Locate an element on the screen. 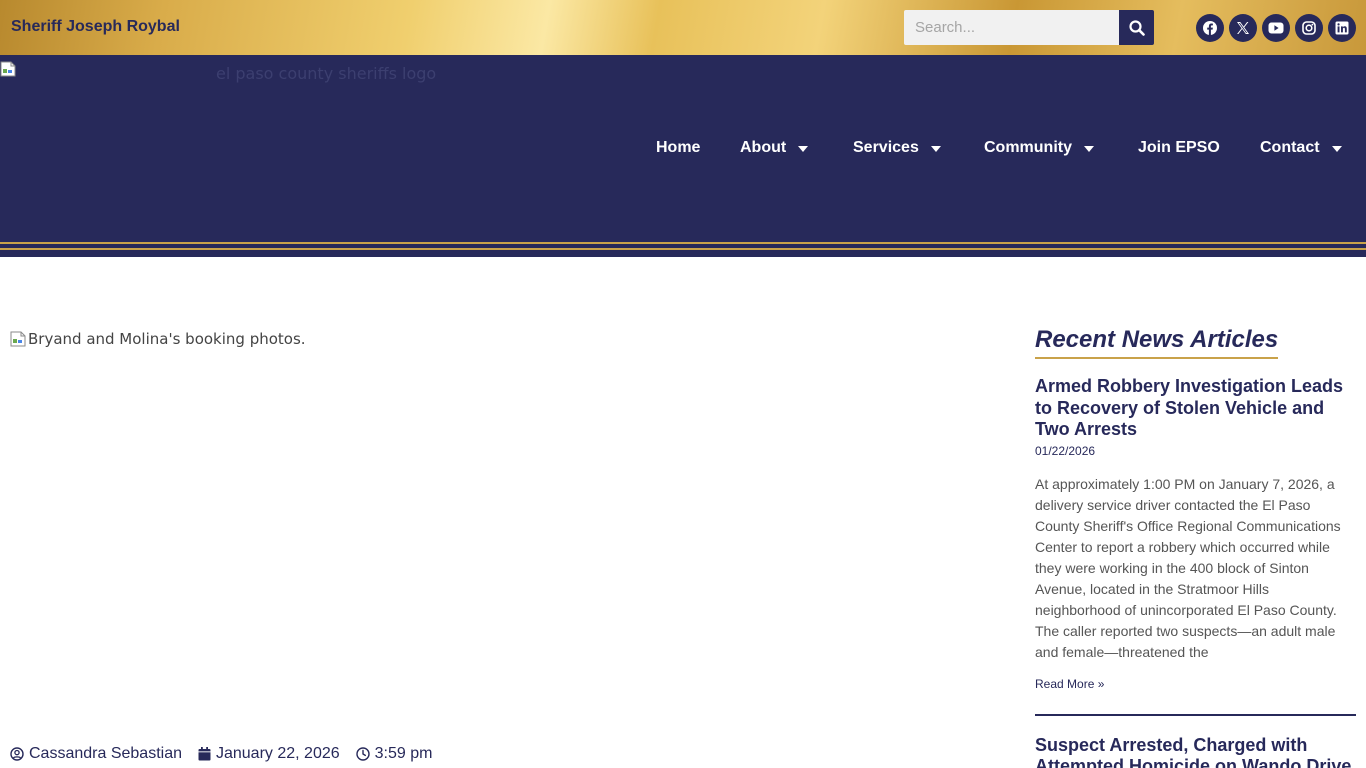 The width and height of the screenshot is (1366, 768). divider-band is located at coordinates (683, 237).